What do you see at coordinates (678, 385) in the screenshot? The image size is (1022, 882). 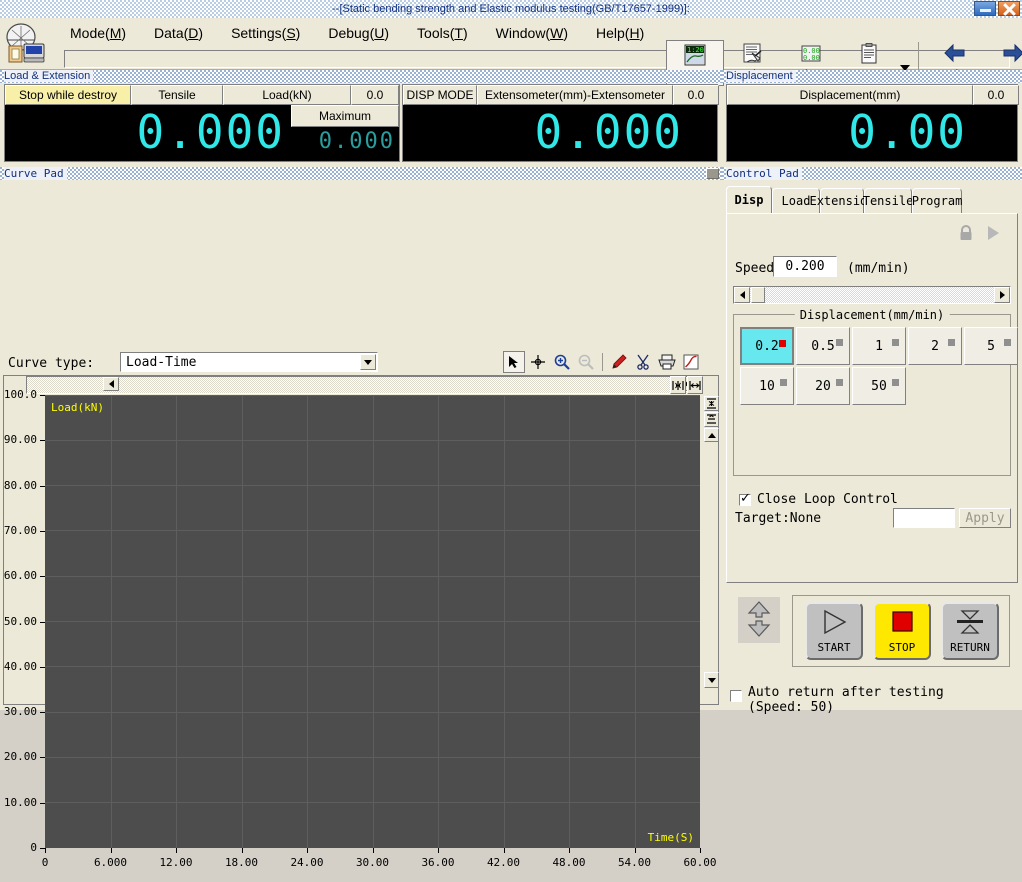 I see `fit-horizontal-icon` at bounding box center [678, 385].